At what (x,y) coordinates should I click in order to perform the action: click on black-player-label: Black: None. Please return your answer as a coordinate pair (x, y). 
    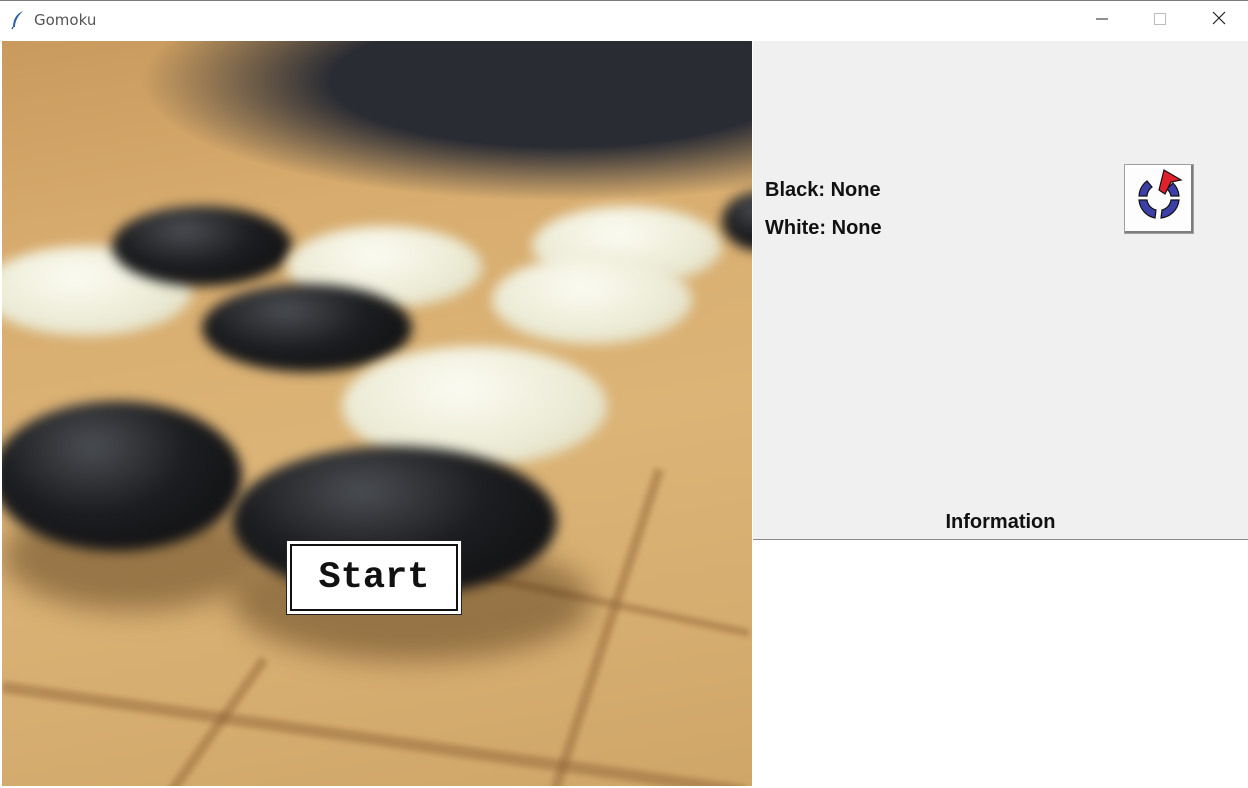
    Looking at the image, I should click on (823, 190).